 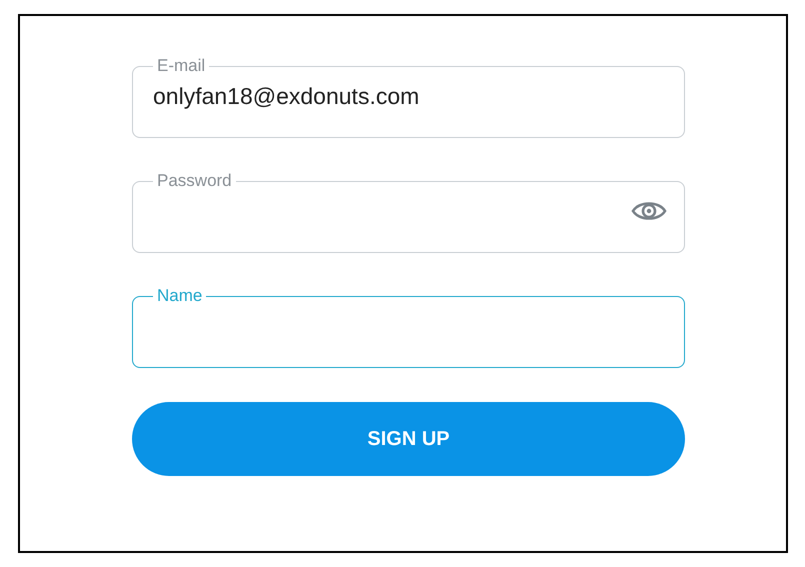 I want to click on text-field: Name, so click(x=408, y=328).